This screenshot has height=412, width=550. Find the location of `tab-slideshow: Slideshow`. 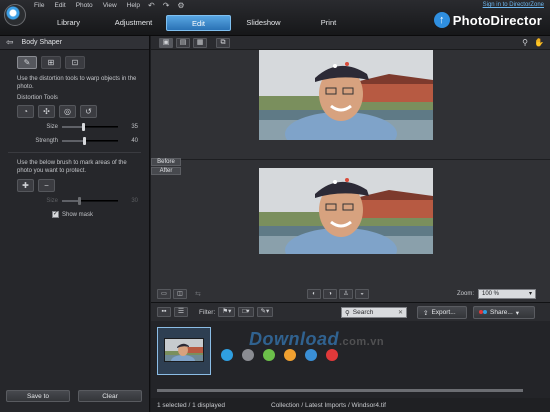

tab-slideshow: Slideshow is located at coordinates (263, 23).